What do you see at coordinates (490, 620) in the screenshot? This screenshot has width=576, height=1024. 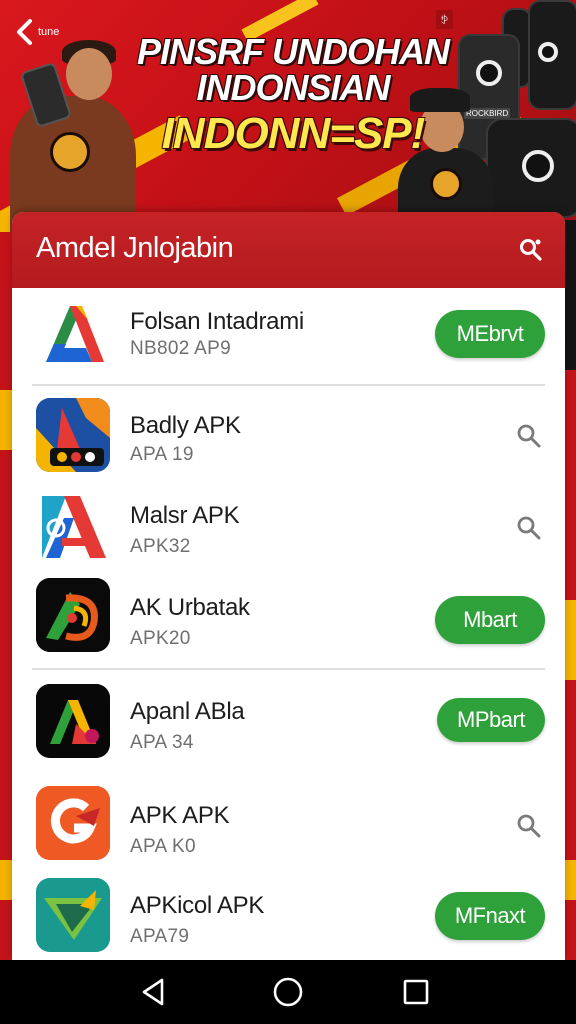 I see `download-button: Mbart` at bounding box center [490, 620].